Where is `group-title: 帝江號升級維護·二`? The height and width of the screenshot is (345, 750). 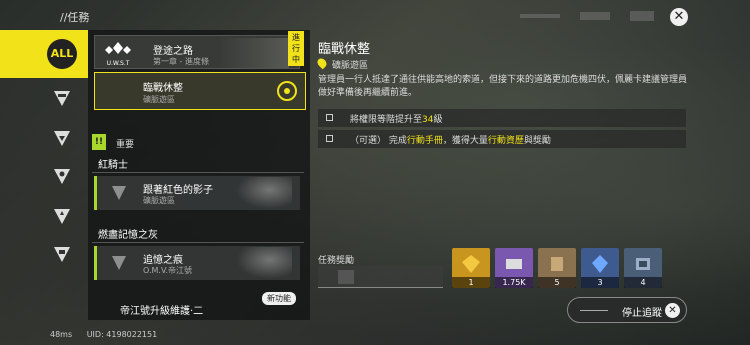 group-title: 帝江號升級維護·二 is located at coordinates (162, 311).